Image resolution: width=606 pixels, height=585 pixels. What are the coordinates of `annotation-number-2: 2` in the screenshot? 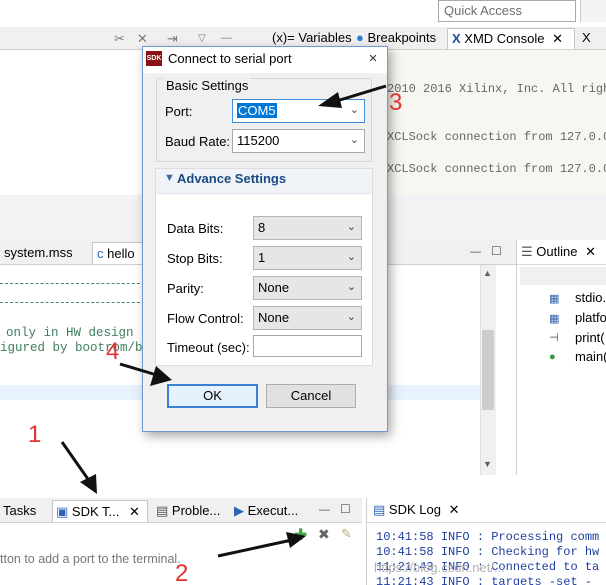 It's located at (182, 572).